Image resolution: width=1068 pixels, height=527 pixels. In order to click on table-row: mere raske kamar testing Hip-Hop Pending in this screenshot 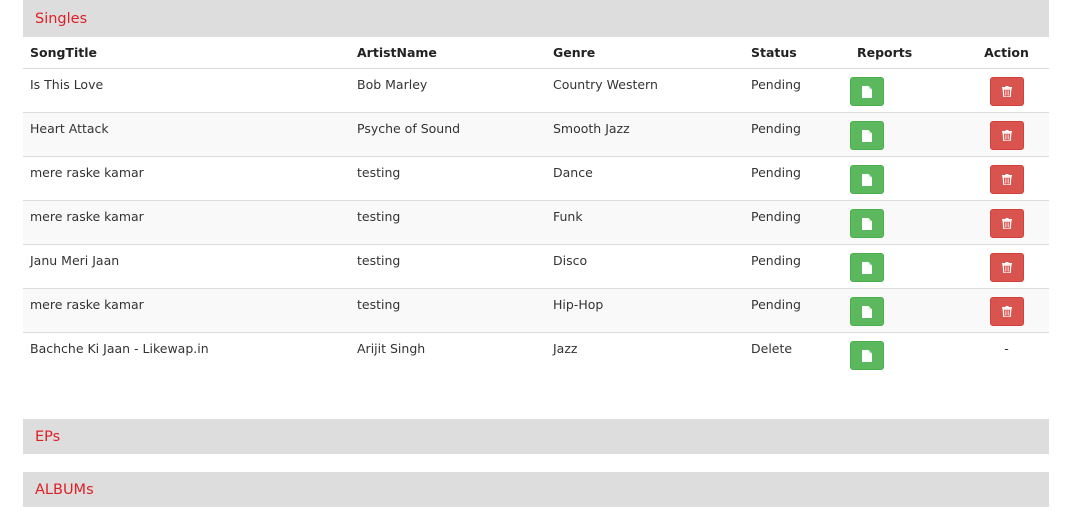, I will do `click(536, 310)`.